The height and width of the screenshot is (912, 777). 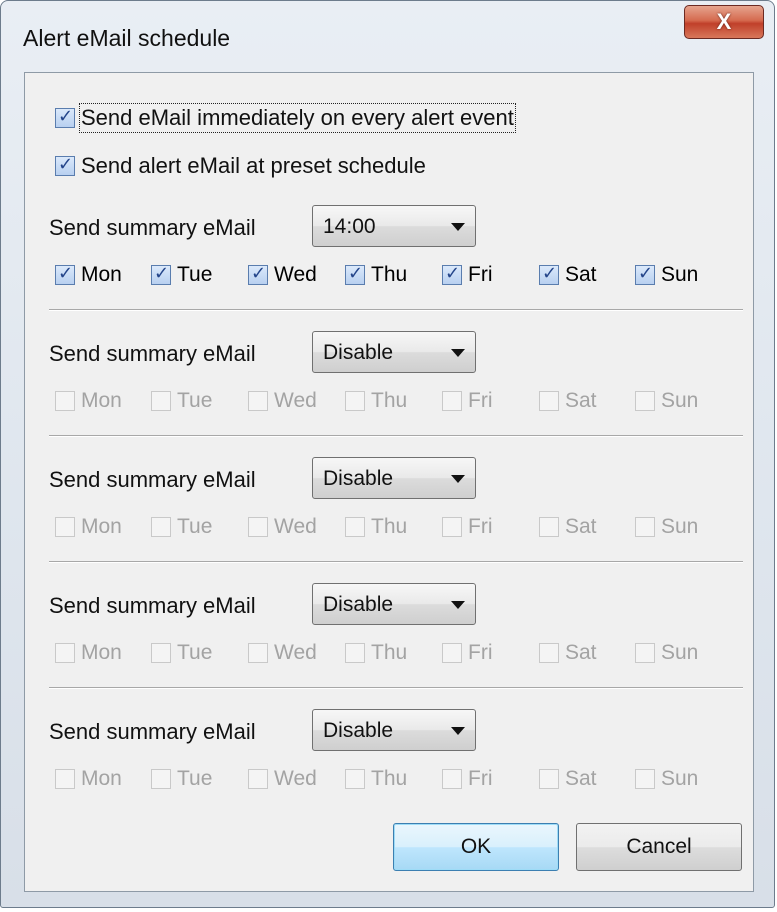 I want to click on preset-checkbox, so click(x=65, y=165).